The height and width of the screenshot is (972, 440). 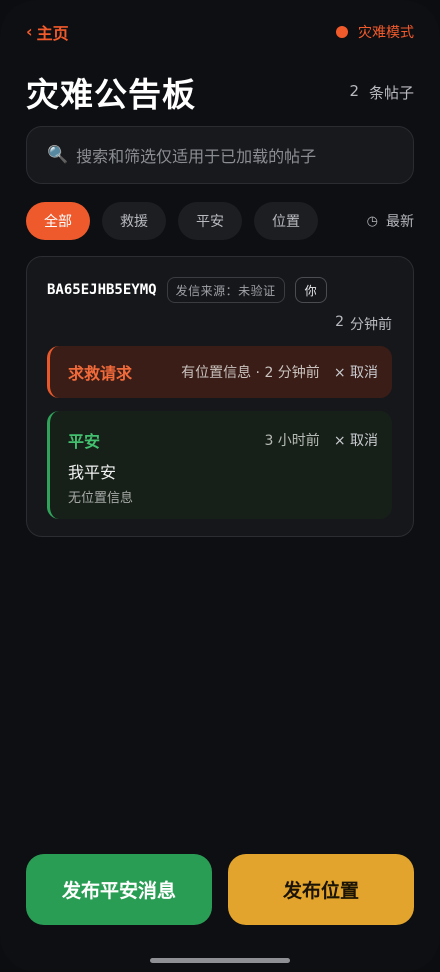 I want to click on safe-cancel-button: × 取消, so click(x=356, y=440).